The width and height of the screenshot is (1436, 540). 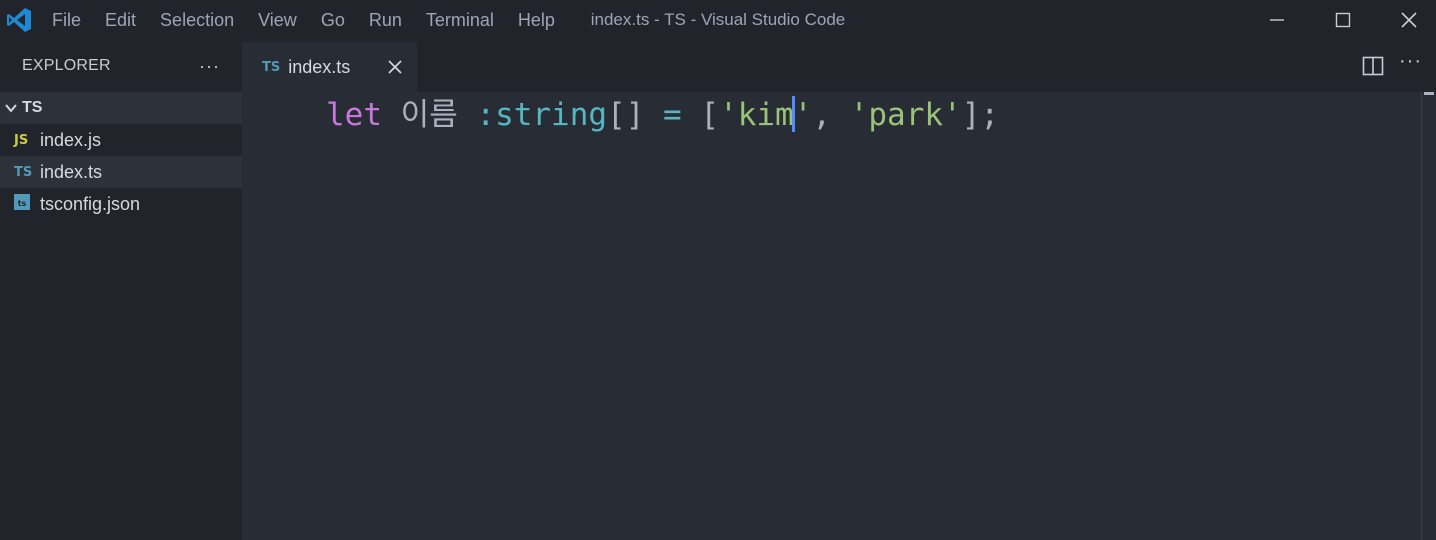 I want to click on vscode-logo-icon, so click(x=19, y=20).